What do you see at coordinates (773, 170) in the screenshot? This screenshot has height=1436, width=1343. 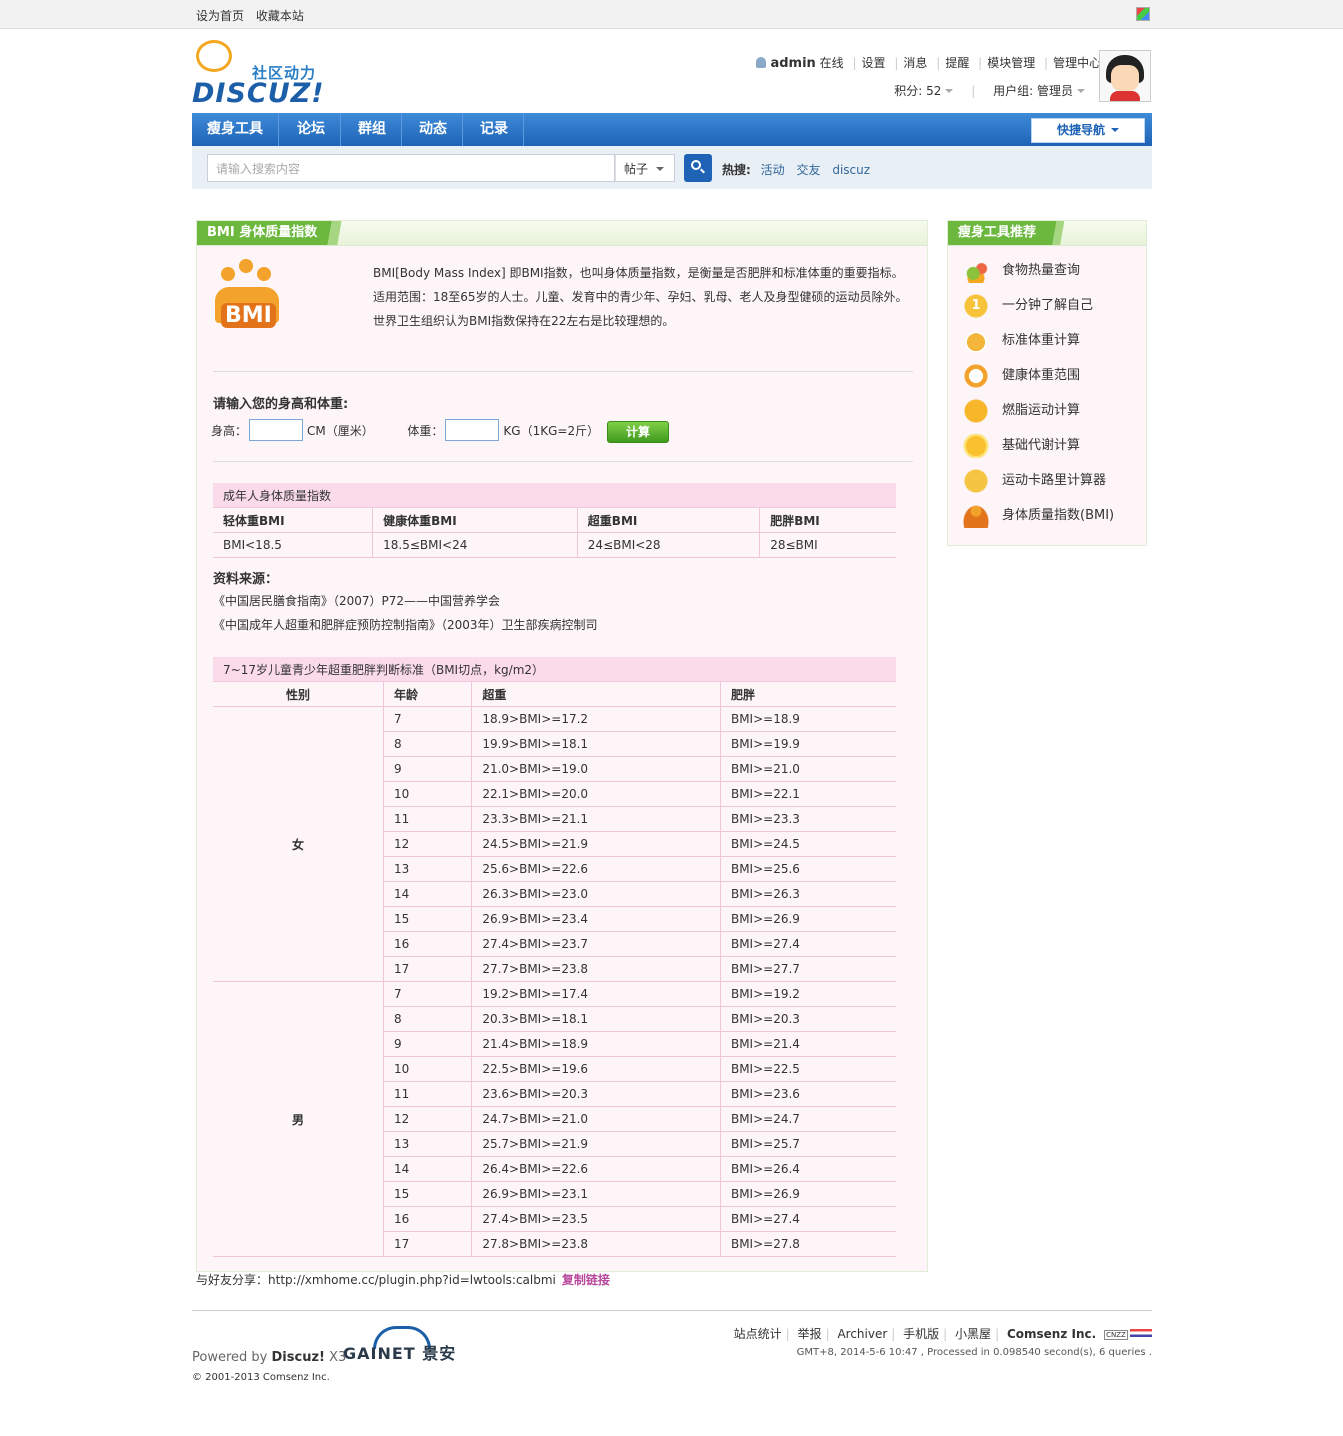 I see `hot-search-link: 活动` at bounding box center [773, 170].